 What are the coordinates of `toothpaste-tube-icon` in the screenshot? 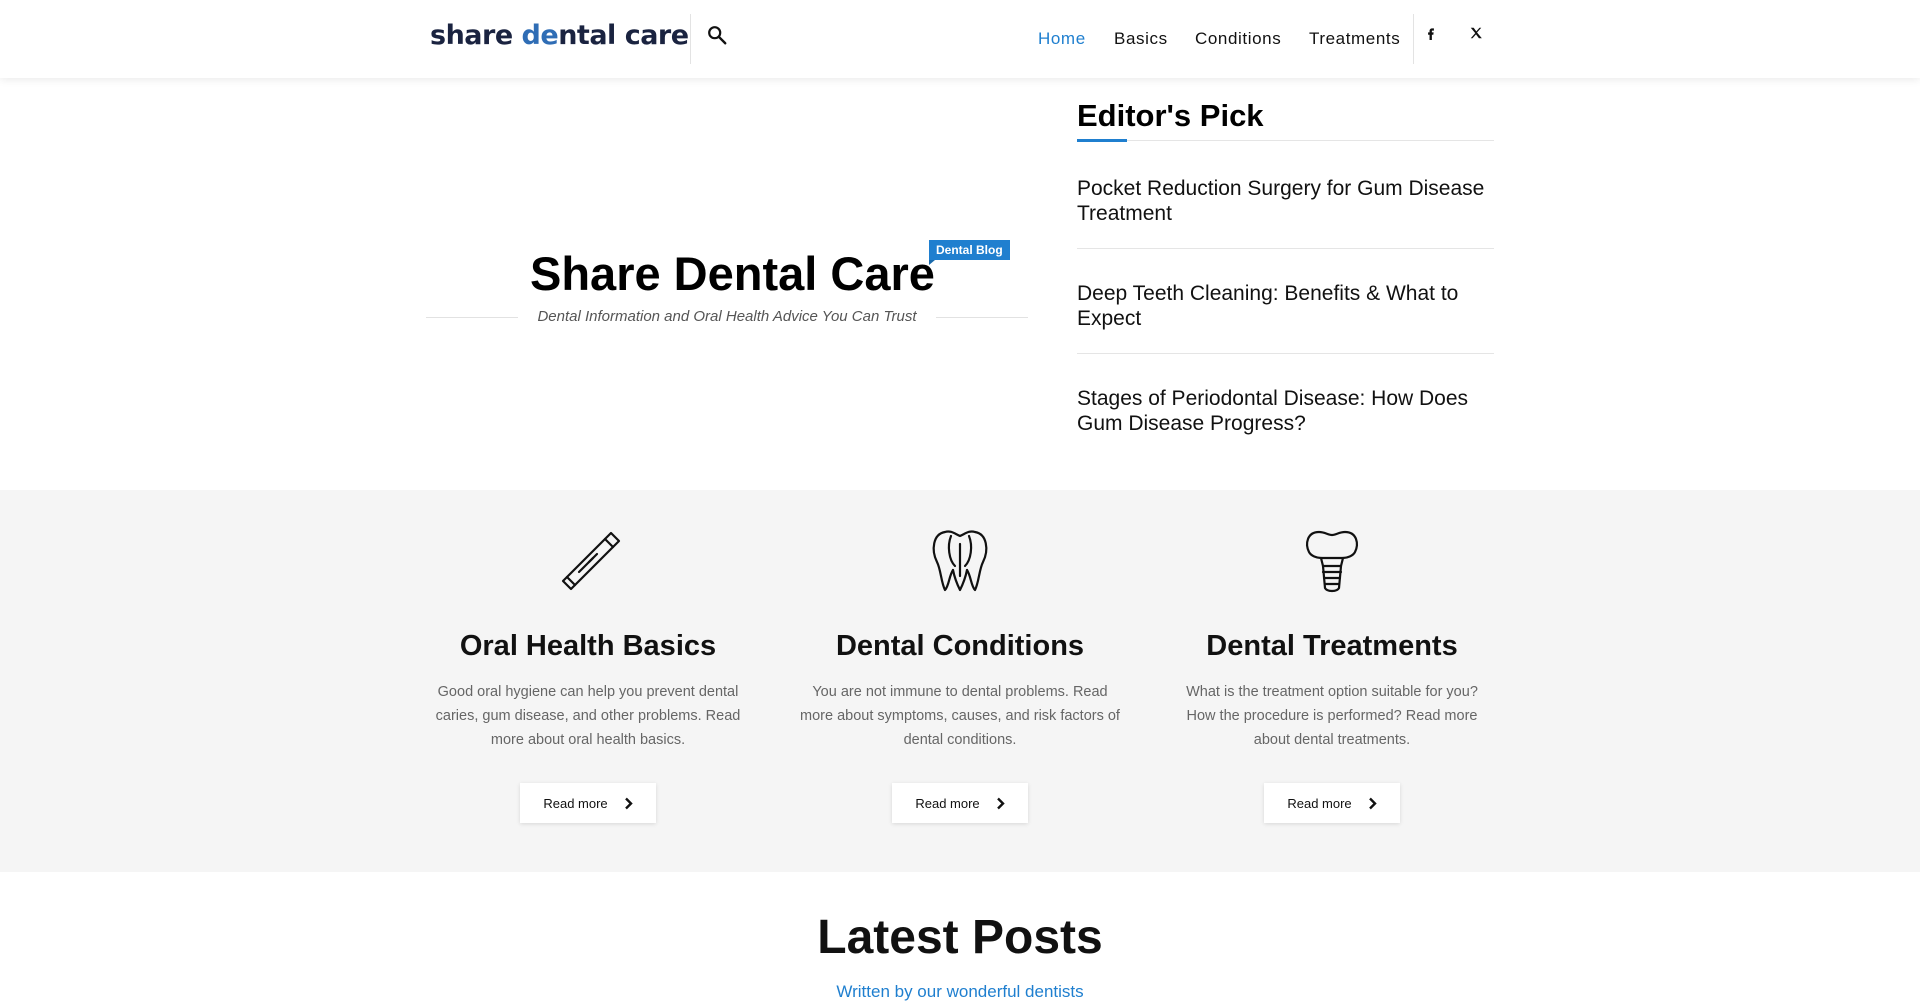 It's located at (588, 561).